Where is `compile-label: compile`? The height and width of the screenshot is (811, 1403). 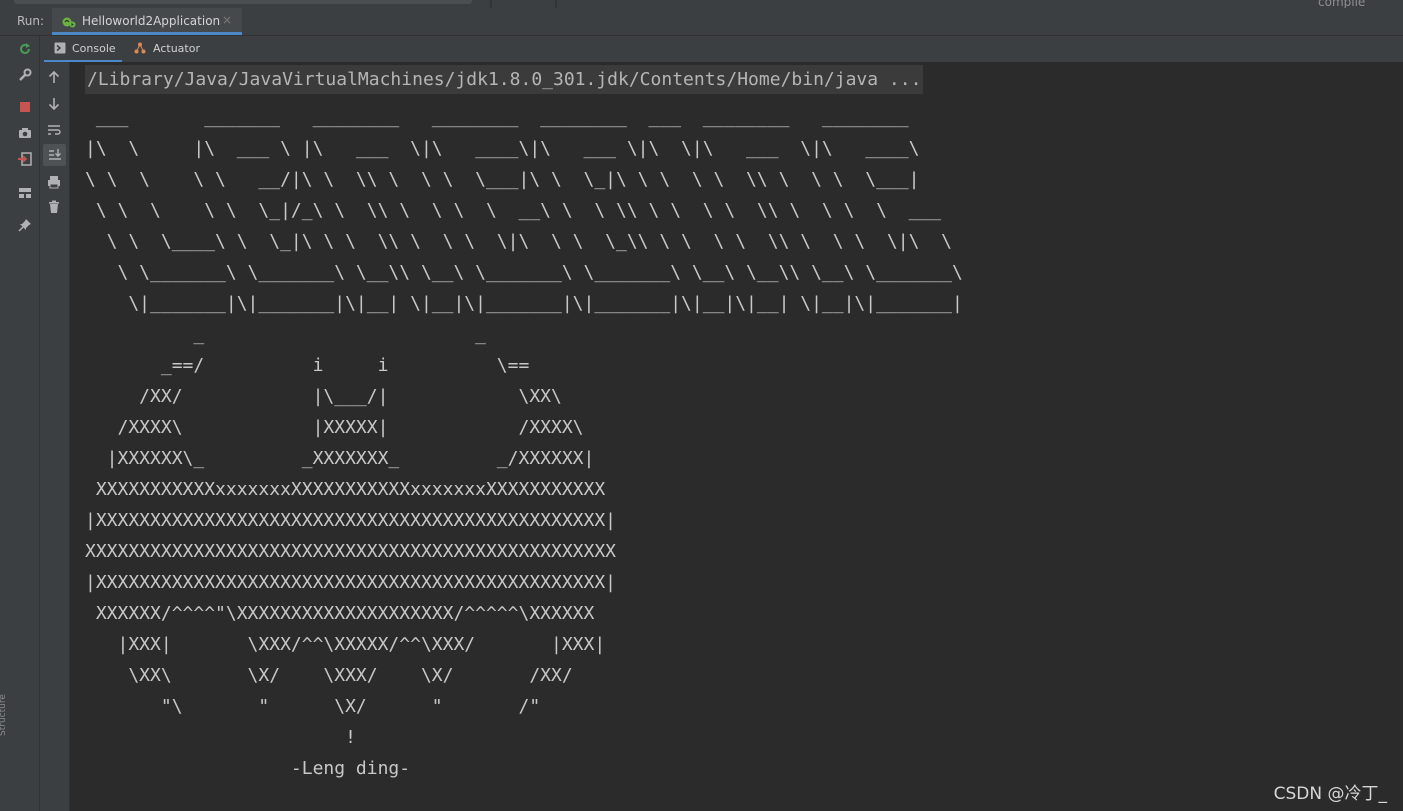 compile-label: compile is located at coordinates (1342, 4).